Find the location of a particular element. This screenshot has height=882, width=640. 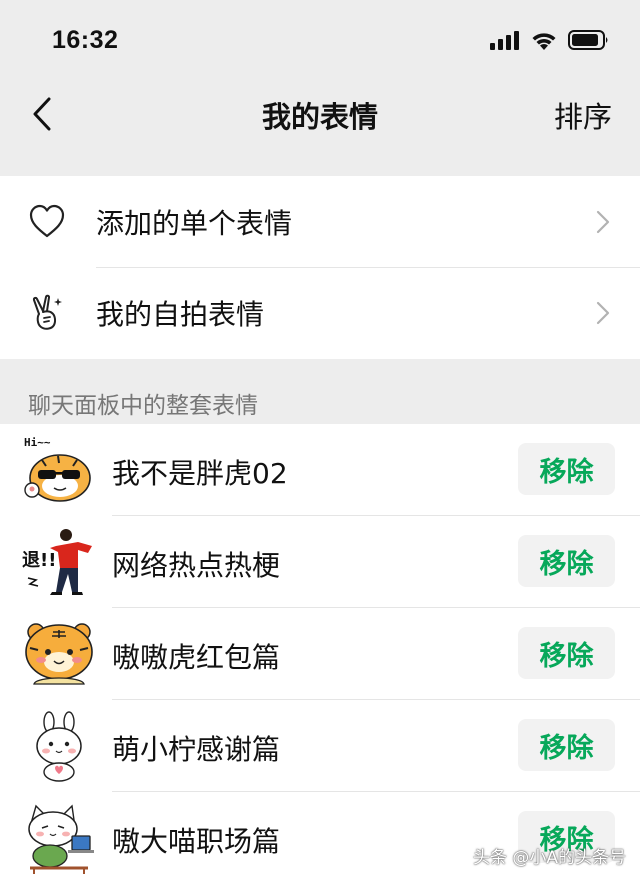

victory-hand-icon is located at coordinates (47, 312).